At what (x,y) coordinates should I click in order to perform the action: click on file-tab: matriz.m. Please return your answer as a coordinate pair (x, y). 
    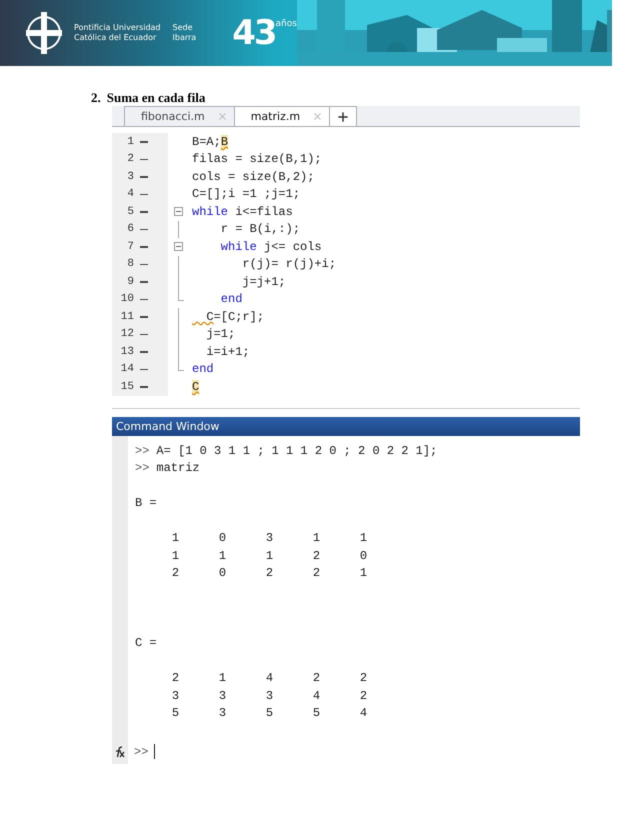
    Looking at the image, I should click on (282, 116).